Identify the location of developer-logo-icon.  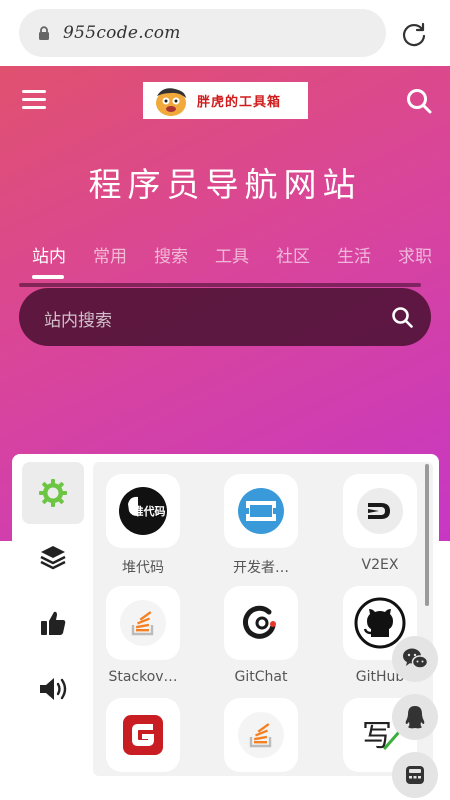
(261, 511).